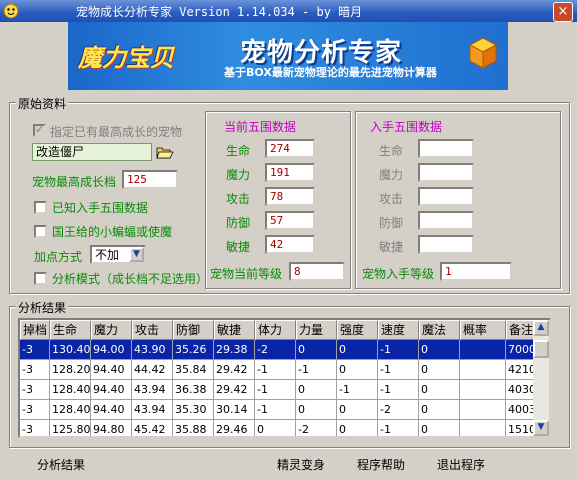  Describe the element at coordinates (391, 151) in the screenshot. I see `acquired-stat-label: 生命` at that location.